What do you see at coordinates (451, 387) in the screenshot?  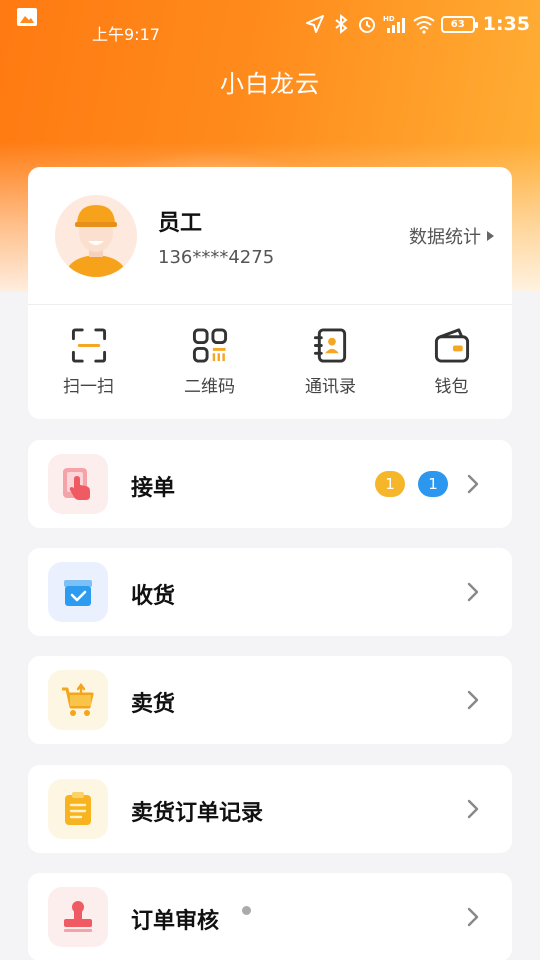 I see `quick-action-label: 钱包` at bounding box center [451, 387].